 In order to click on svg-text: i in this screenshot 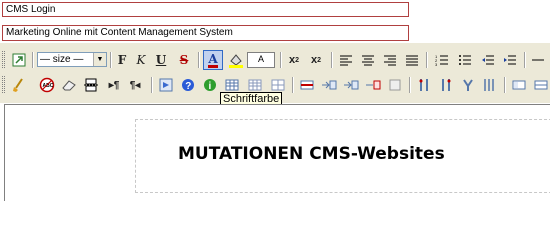, I will do `click(210, 86)`.